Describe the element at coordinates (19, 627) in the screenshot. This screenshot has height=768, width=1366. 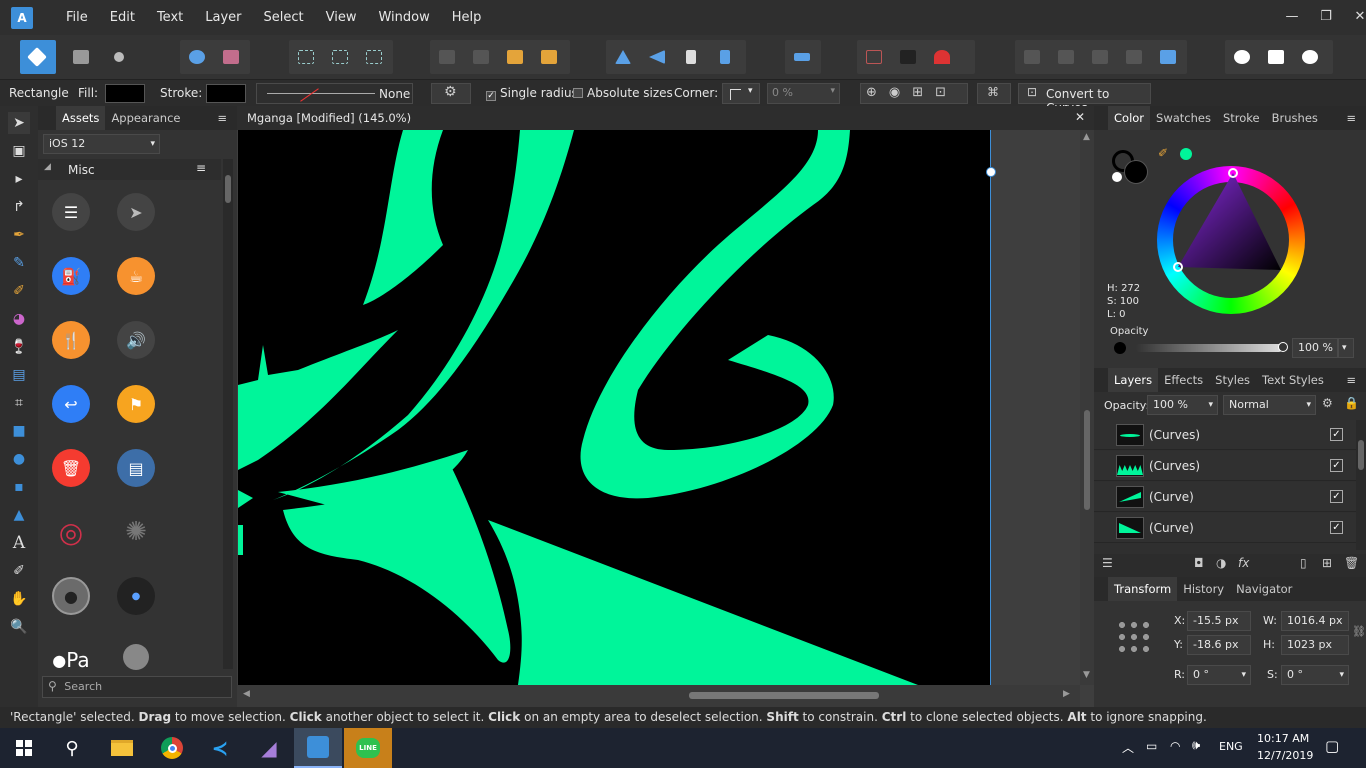
I see `zoom-tool-icon: 🔍` at that location.